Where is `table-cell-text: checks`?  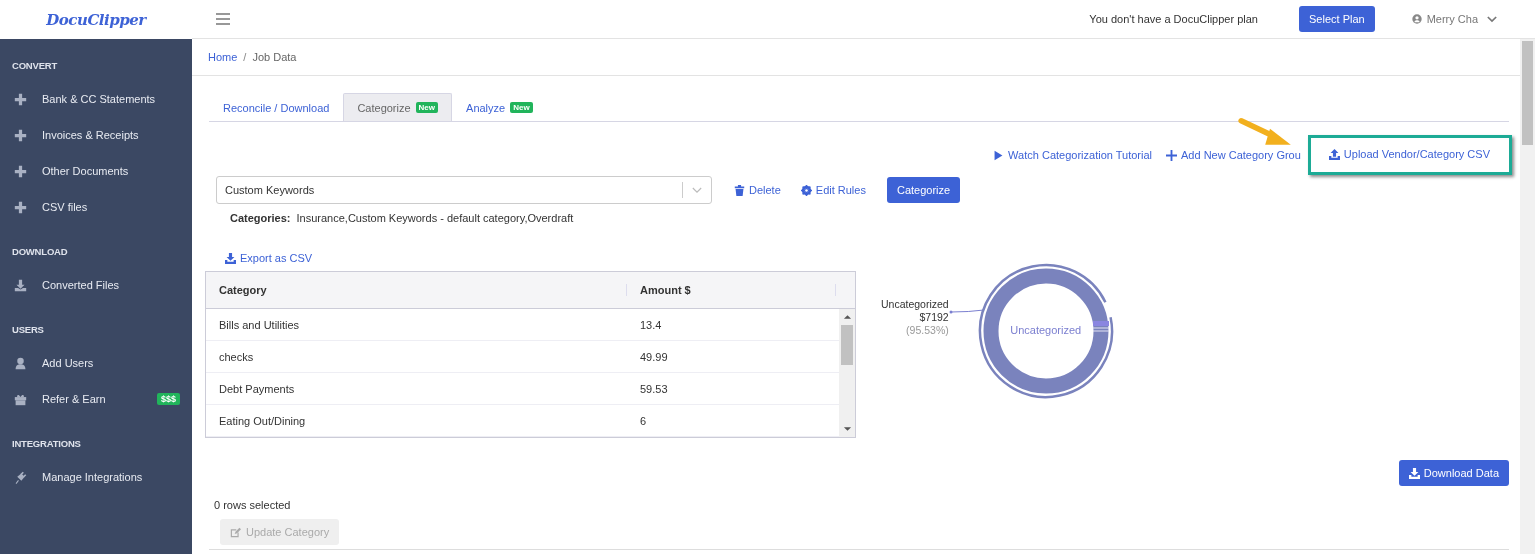
table-cell-text: checks is located at coordinates (236, 356).